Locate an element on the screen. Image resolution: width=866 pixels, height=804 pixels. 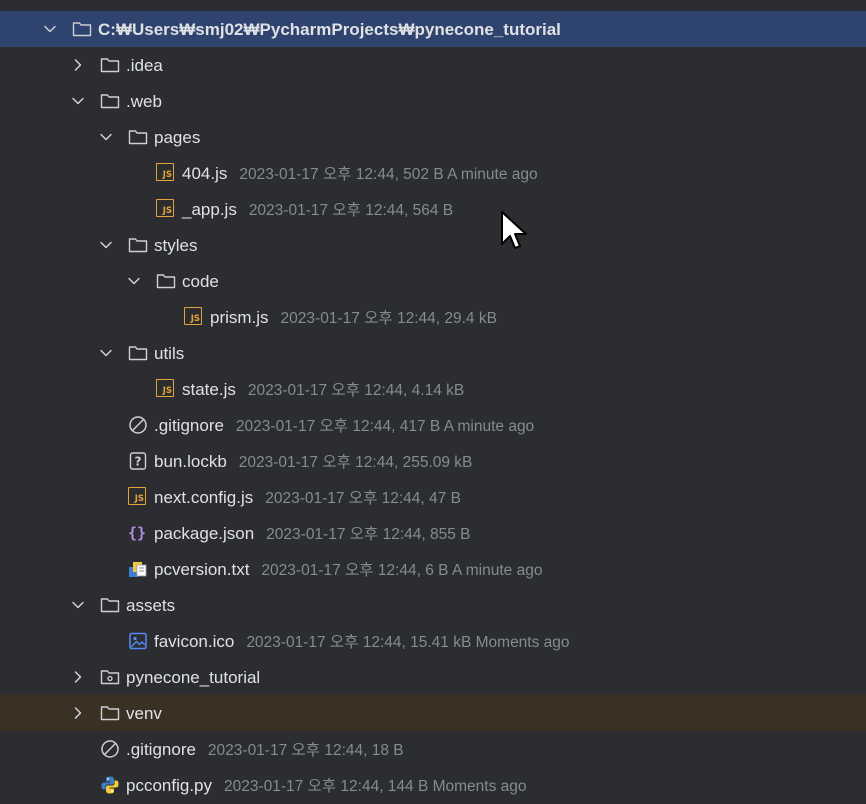
tree-row: {} package.json 2023-01-17 오후 12:44, 855 B is located at coordinates (433, 533).